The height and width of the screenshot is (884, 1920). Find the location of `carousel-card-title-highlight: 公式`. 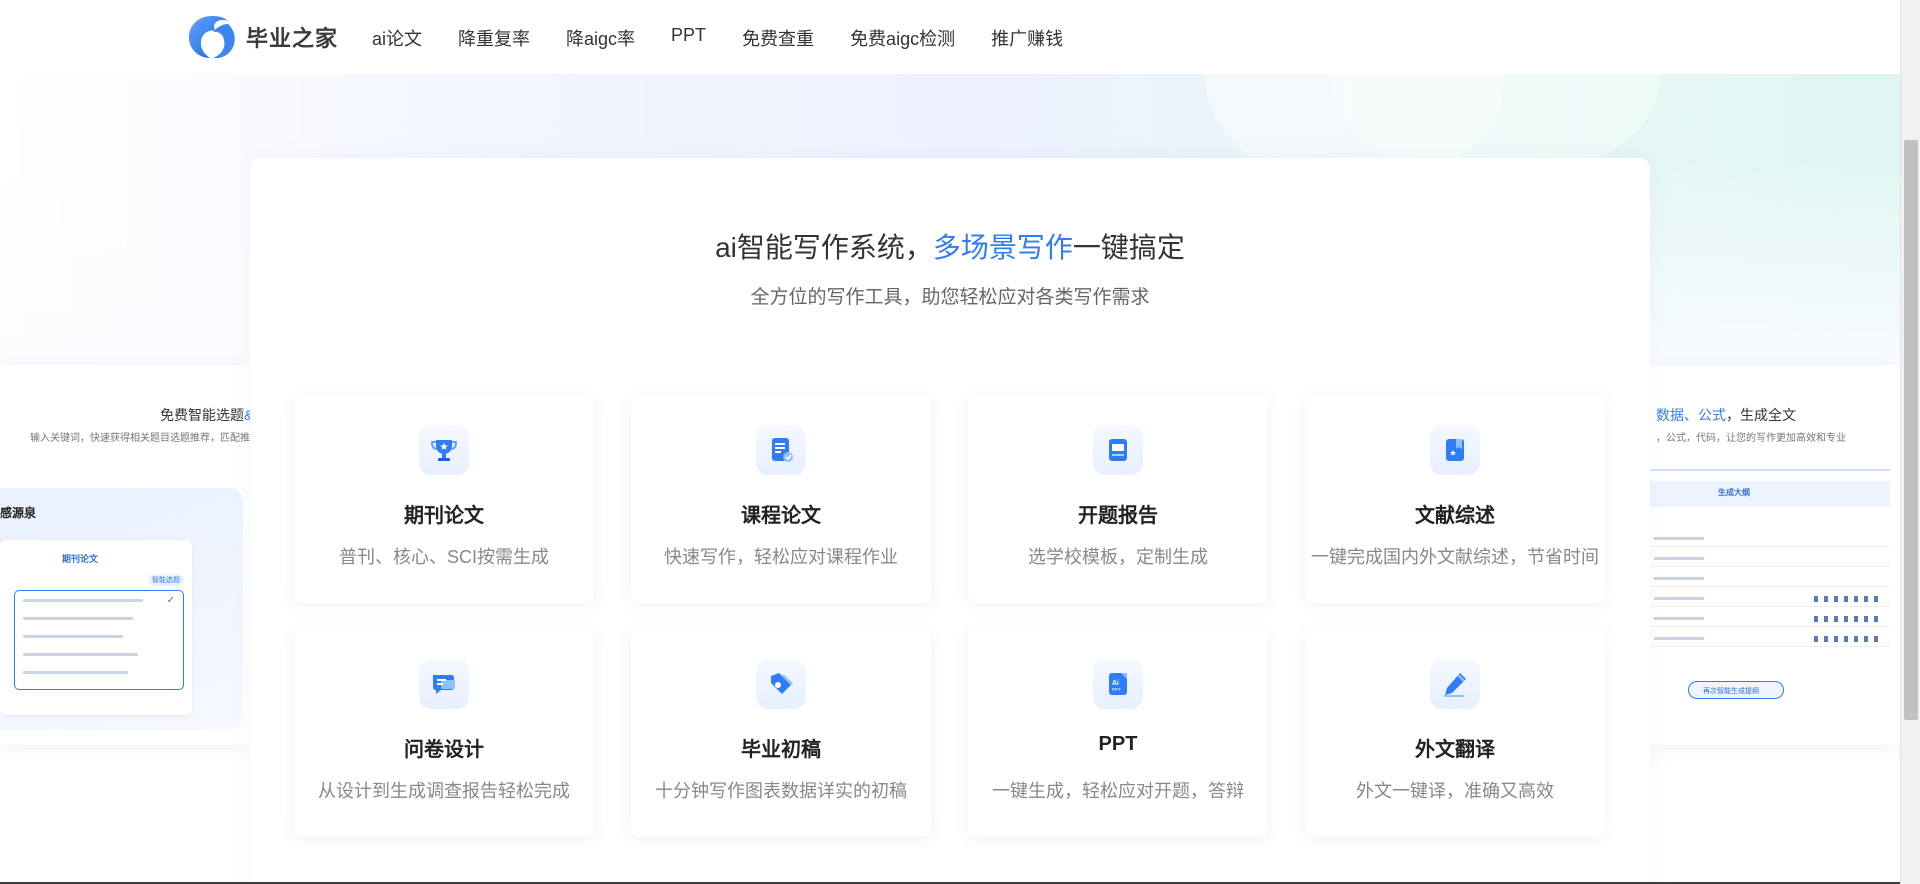

carousel-card-title-highlight: 公式 is located at coordinates (1712, 415).